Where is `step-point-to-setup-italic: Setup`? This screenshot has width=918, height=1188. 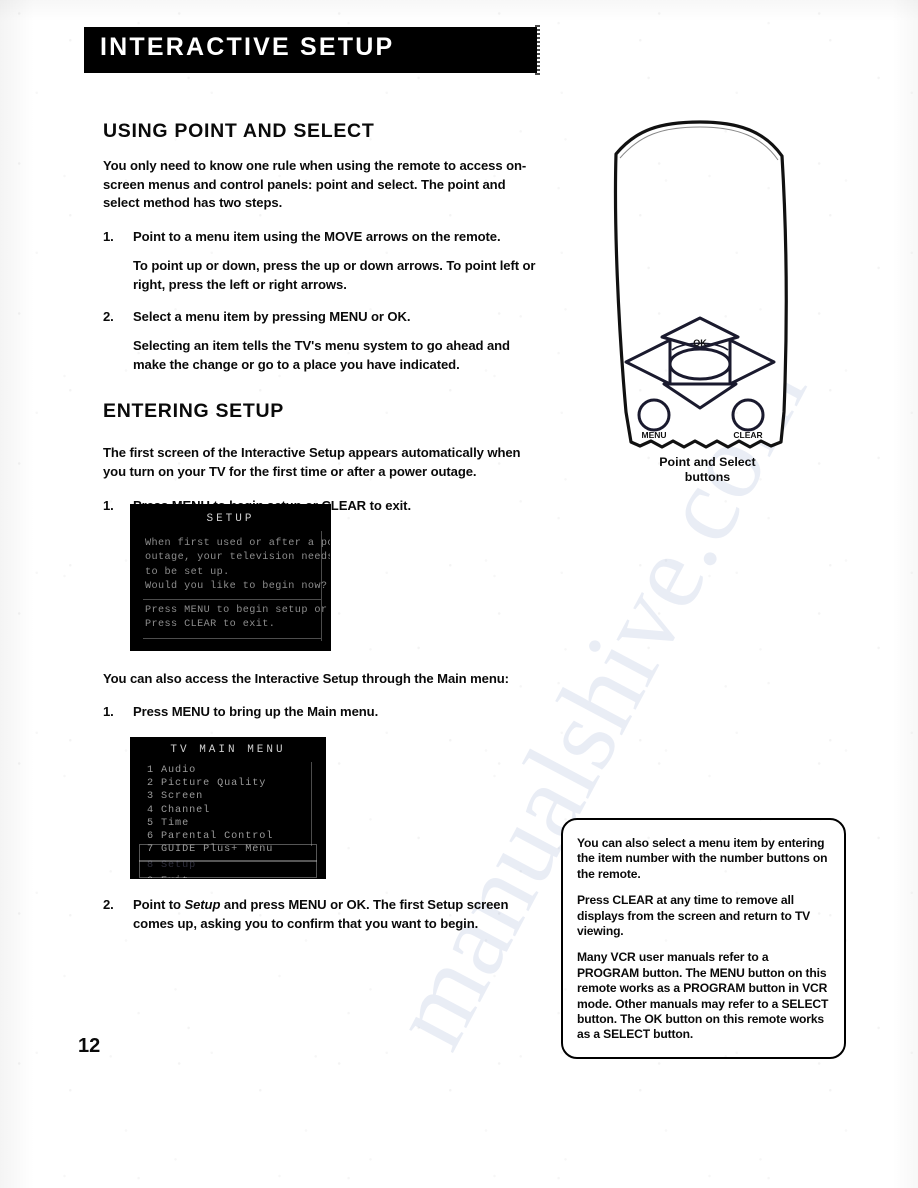
step-point-to-setup-italic: Setup is located at coordinates (202, 904).